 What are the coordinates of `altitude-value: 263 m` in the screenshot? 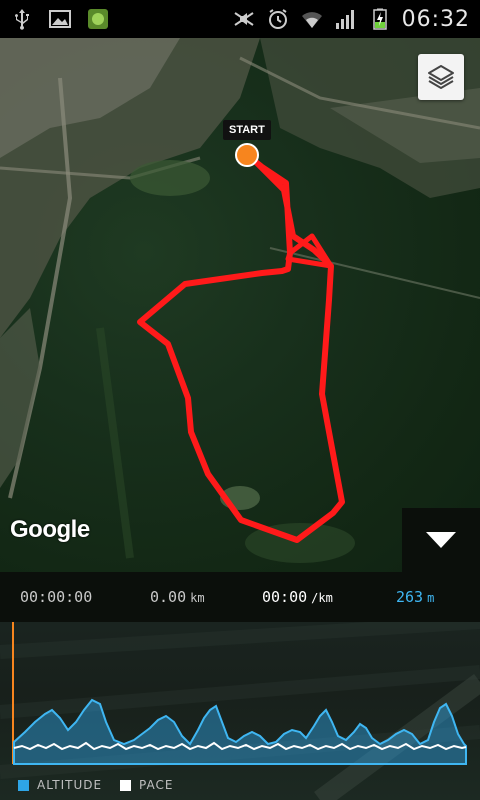 It's located at (415, 597).